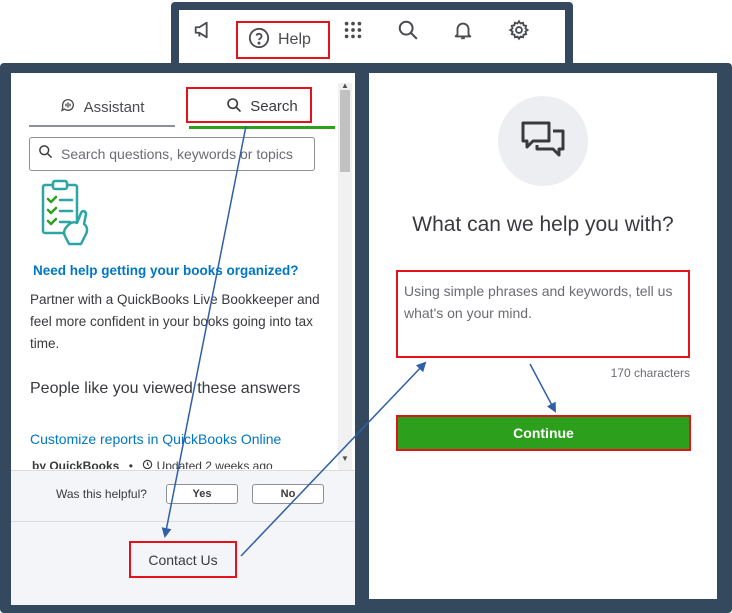 This screenshot has height=613, width=732. I want to click on continue-button: Continue, so click(543, 433).